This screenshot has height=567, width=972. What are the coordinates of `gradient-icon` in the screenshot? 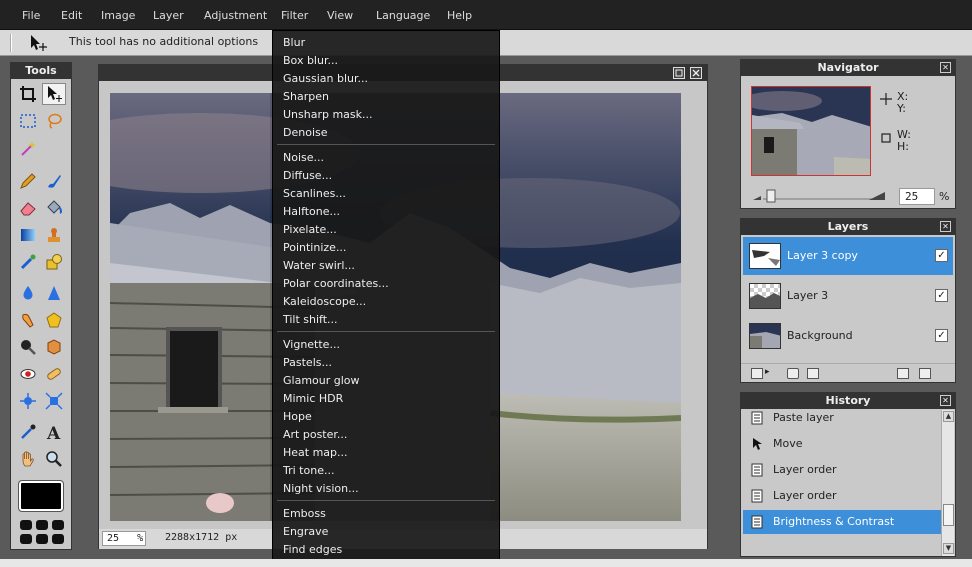 It's located at (28, 235).